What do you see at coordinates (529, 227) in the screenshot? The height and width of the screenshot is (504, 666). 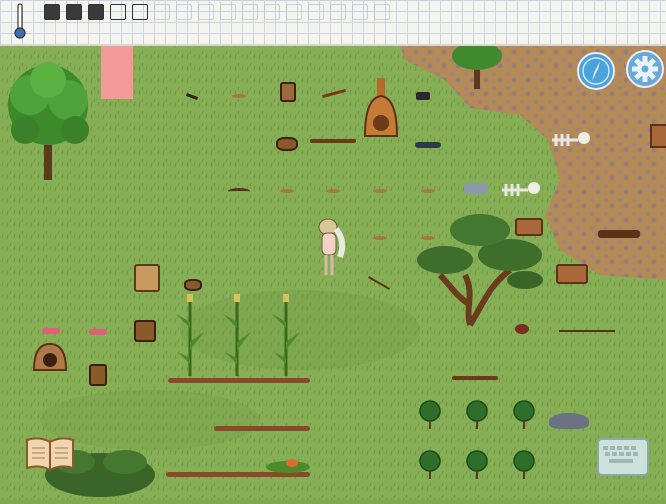 I see `log-pile` at bounding box center [529, 227].